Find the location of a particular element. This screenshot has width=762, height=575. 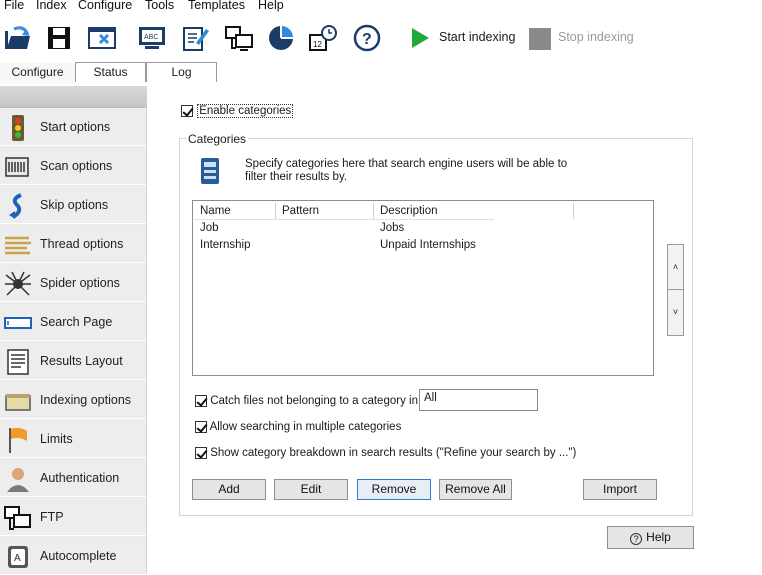

svg-text: A is located at coordinates (17, 558).